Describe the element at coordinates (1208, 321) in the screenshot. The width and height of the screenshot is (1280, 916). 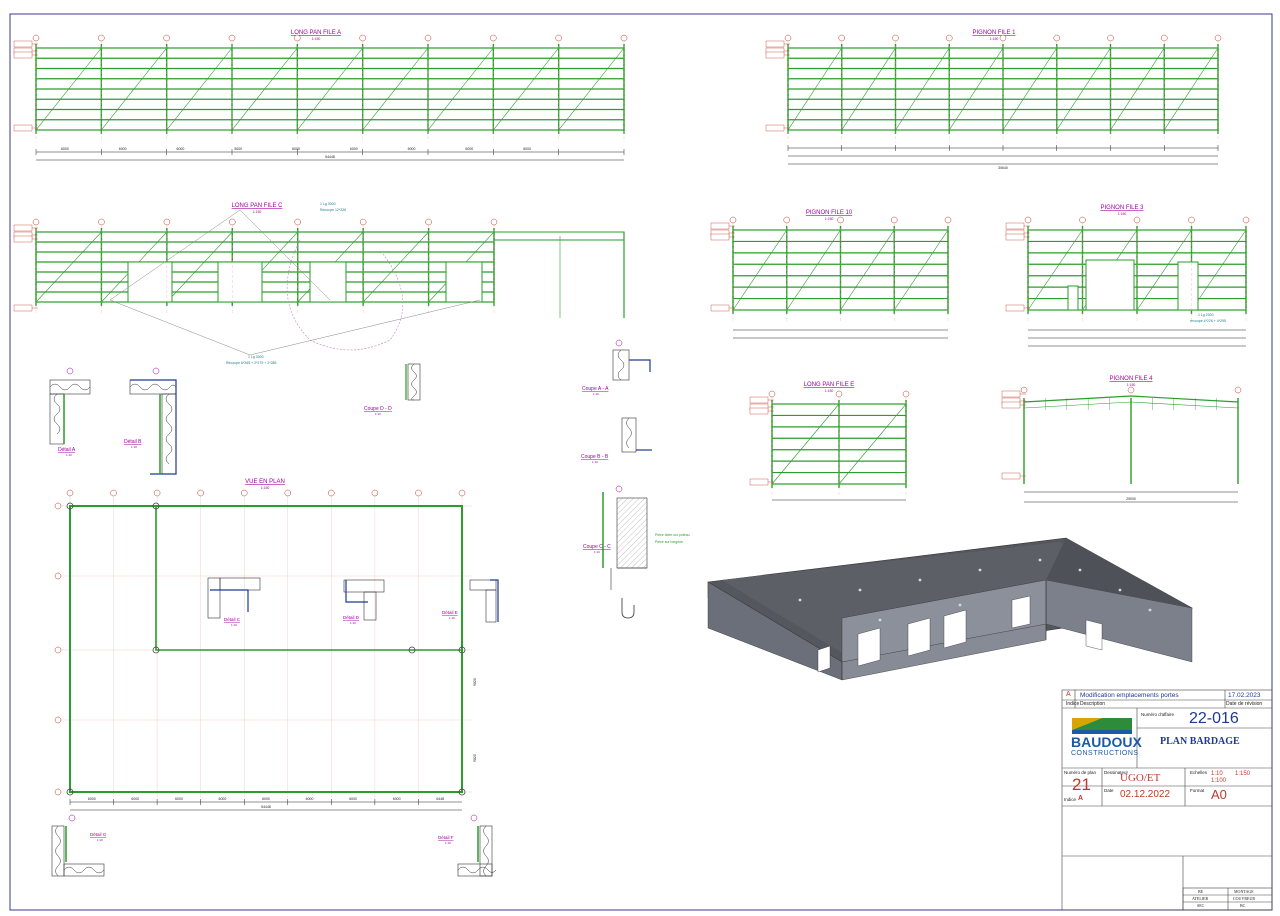
I see `svg-text: recoupe 4*226 + 4*295` at that location.